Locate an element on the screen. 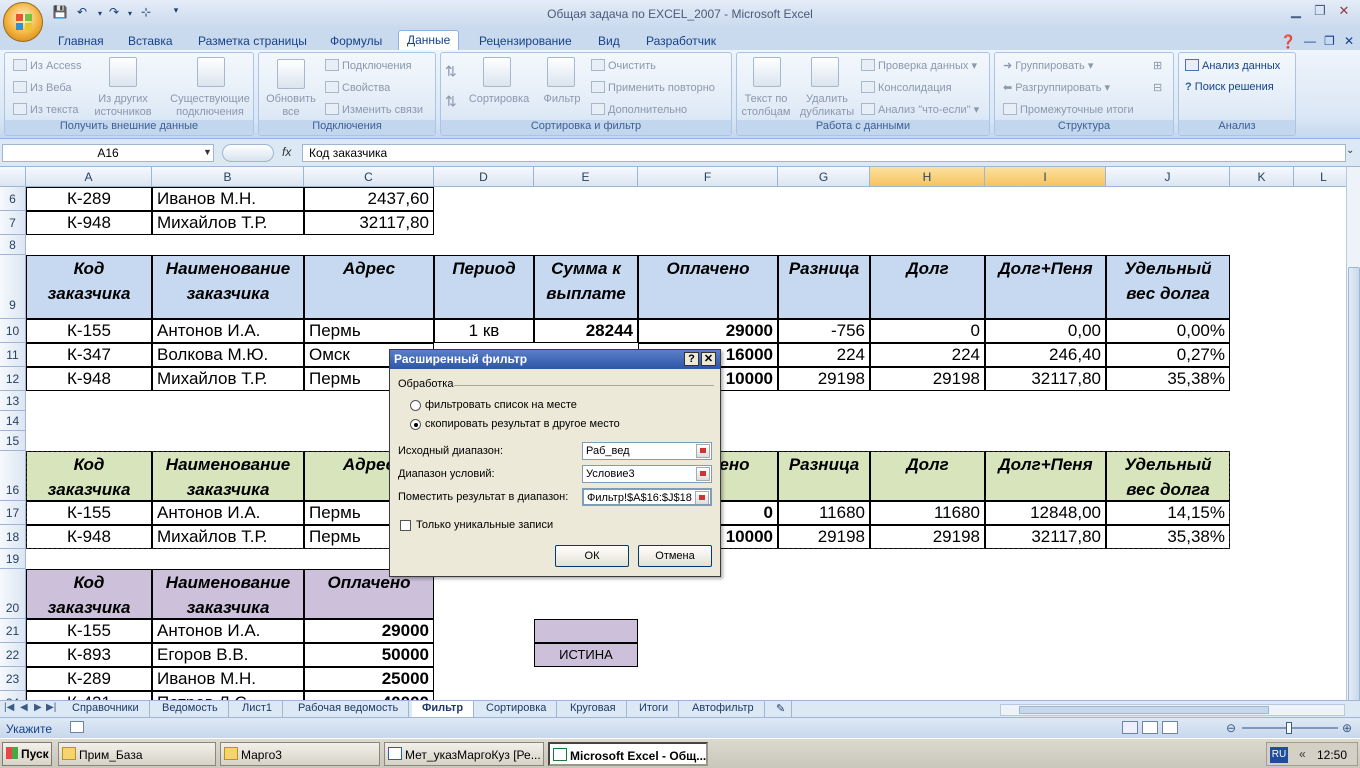 The width and height of the screenshot is (1360, 768). horizontal-scroll-thumb is located at coordinates (1144, 710).